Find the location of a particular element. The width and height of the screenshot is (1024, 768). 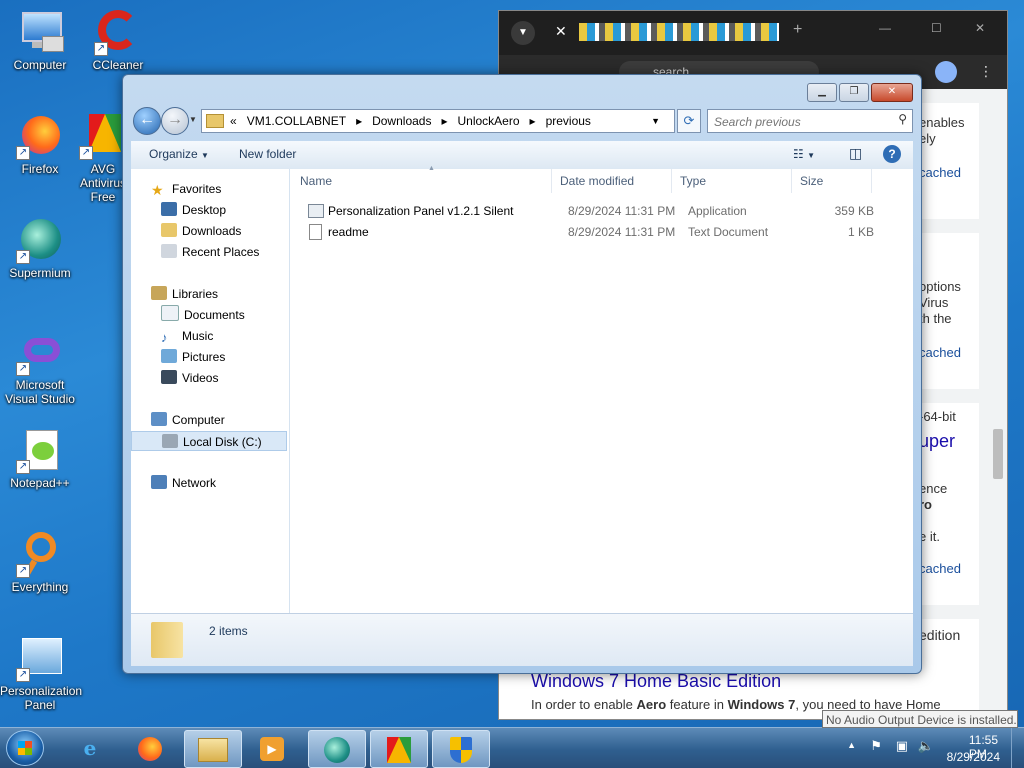

breadcrumb-item-previous: previous is located at coordinates (568, 121).